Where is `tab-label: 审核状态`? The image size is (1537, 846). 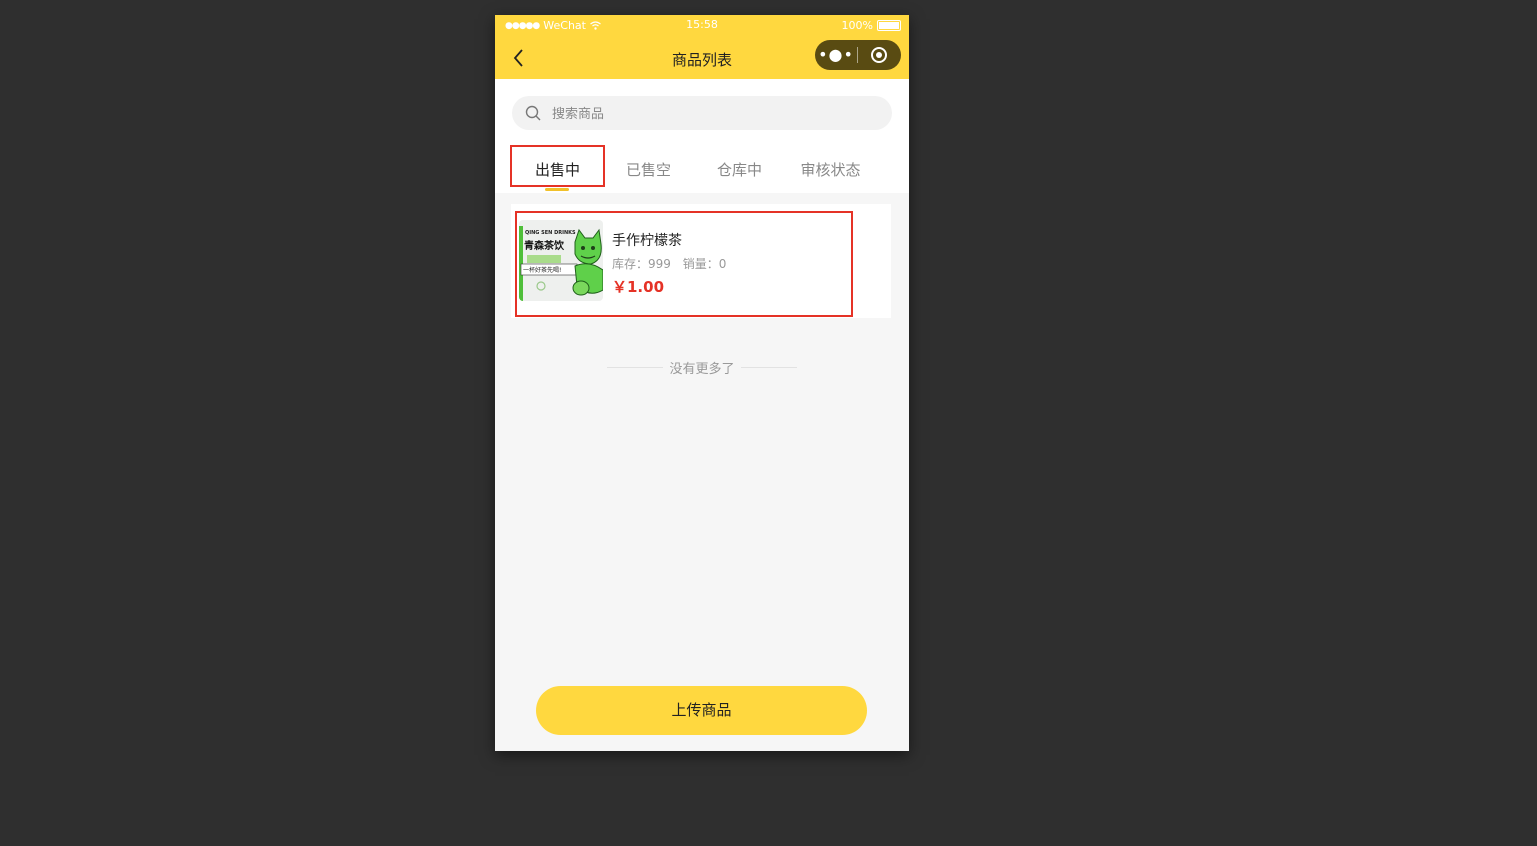 tab-label: 审核状态 is located at coordinates (830, 170).